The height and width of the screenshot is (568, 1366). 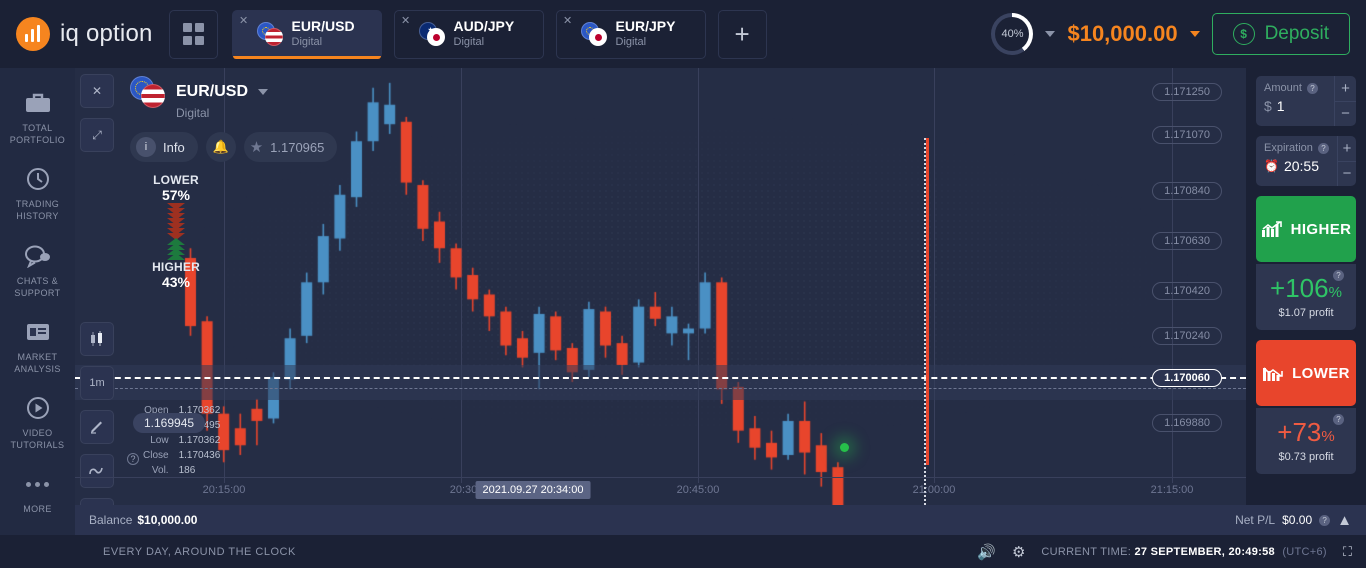 What do you see at coordinates (84, 34) in the screenshot?
I see `brand-logo: iq option` at bounding box center [84, 34].